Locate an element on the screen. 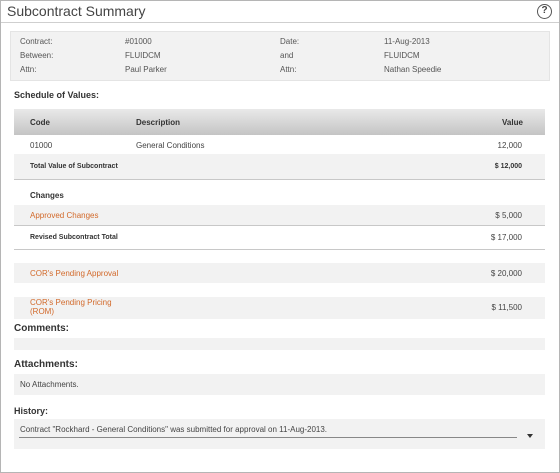 Image resolution: width=560 pixels, height=473 pixels. approved-changes-link: Approved Changes is located at coordinates (64, 215).